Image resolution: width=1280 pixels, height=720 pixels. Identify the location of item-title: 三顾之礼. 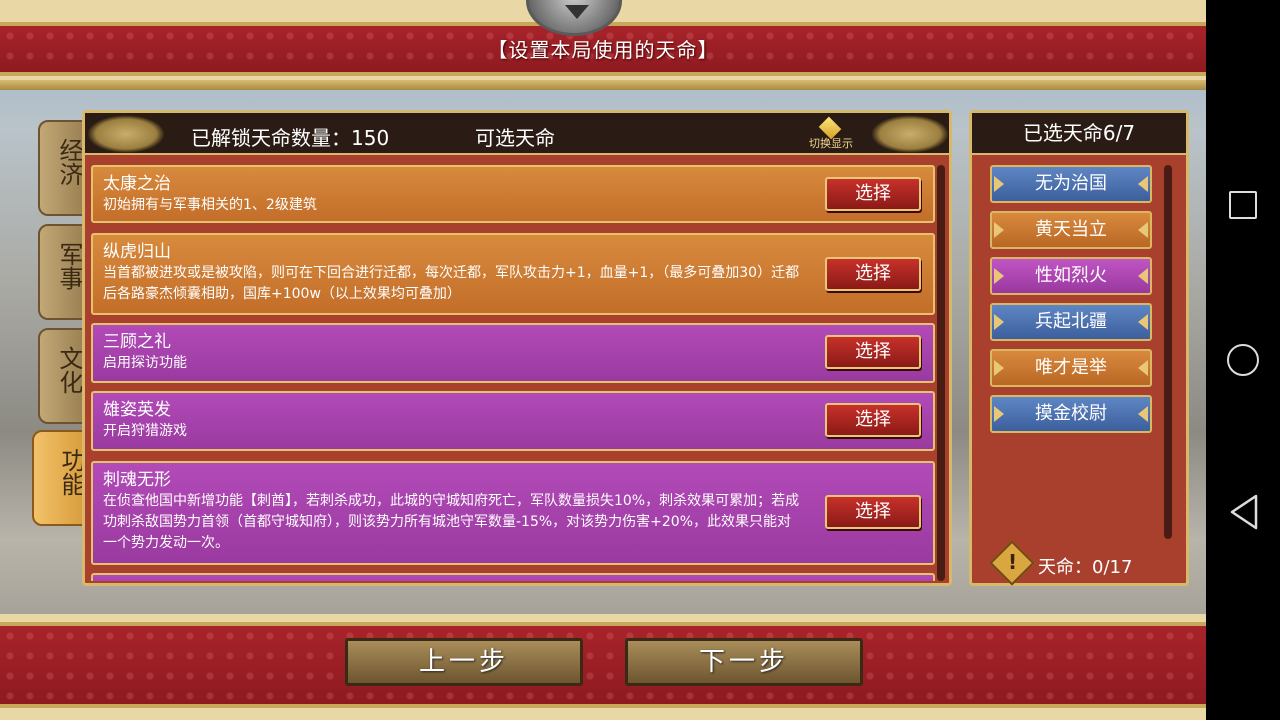
(137, 342).